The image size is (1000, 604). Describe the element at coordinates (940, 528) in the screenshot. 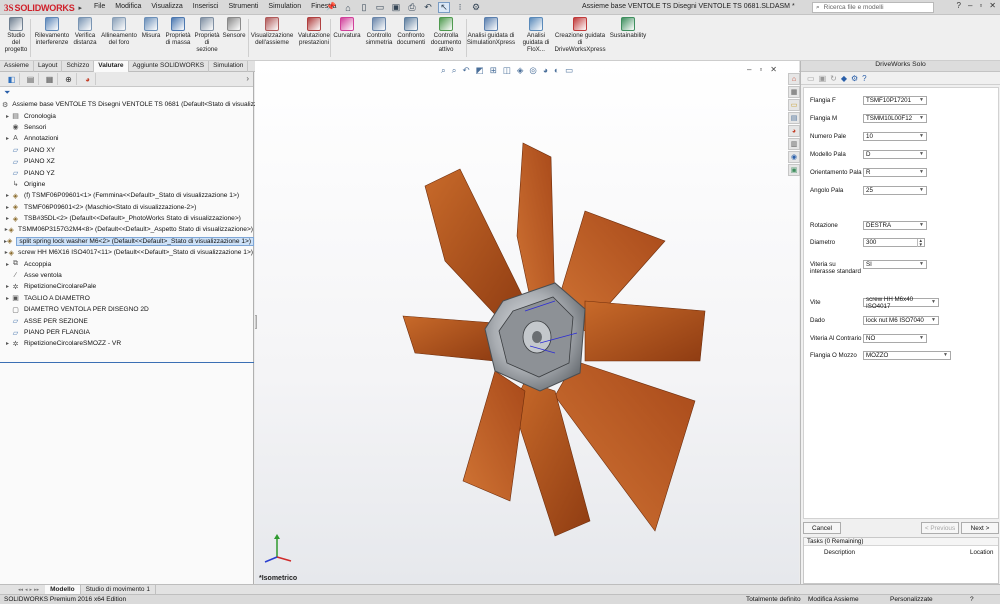

I see `previous-button: < Previous` at that location.